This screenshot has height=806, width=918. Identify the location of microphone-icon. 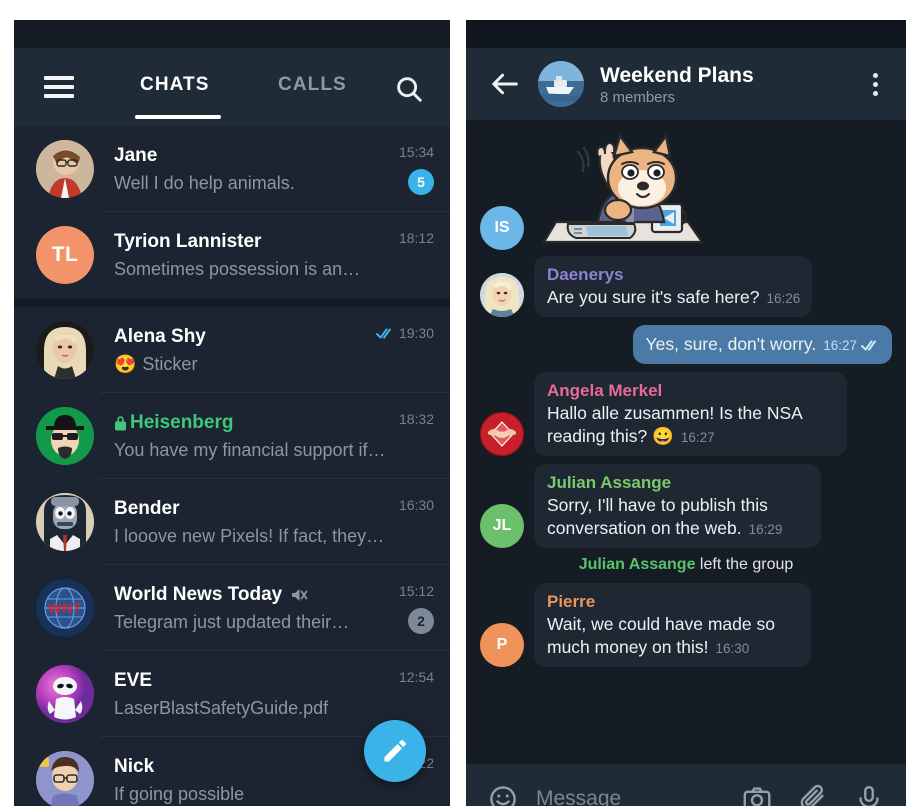
(869, 795).